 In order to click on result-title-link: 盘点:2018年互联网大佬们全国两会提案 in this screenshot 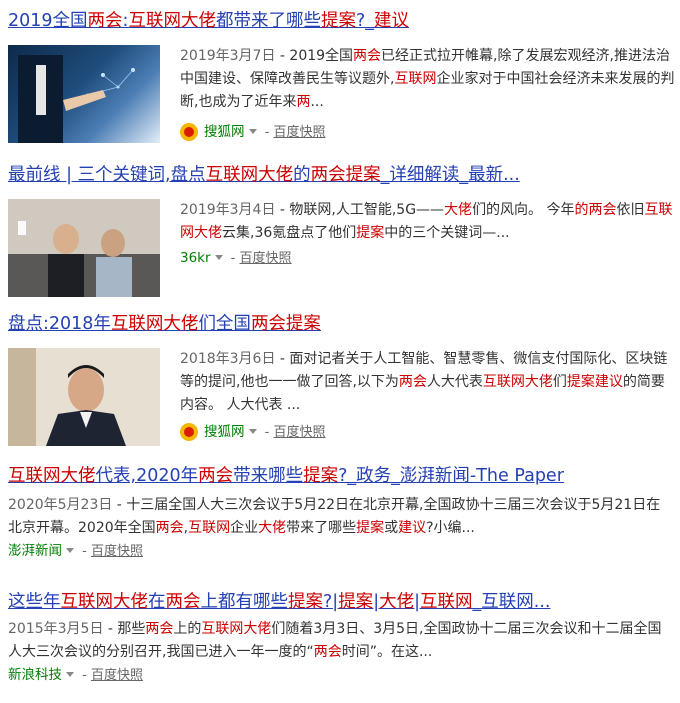, I will do `click(340, 324)`.